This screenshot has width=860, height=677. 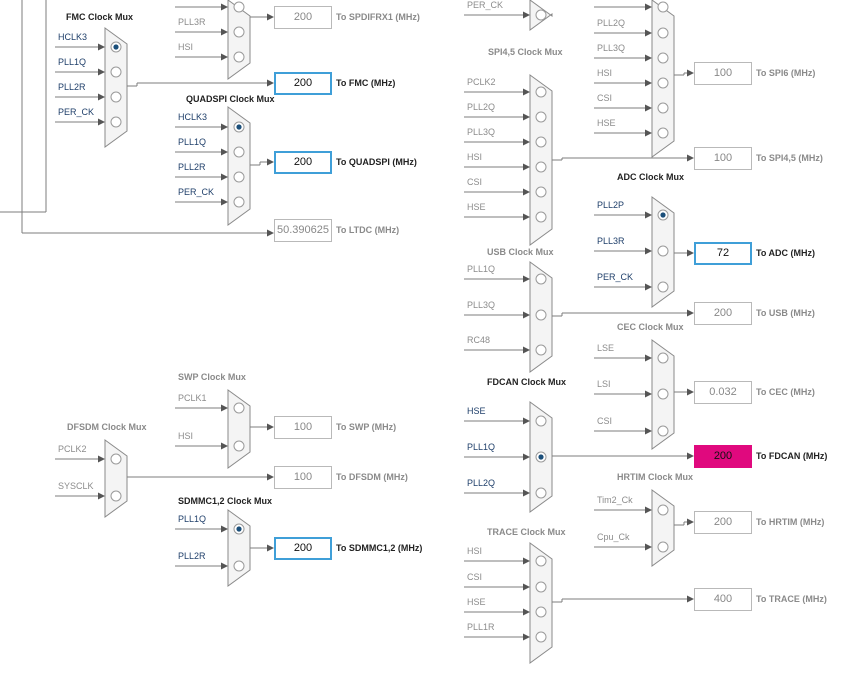 I want to click on swp-clock-mux-title: SWP Clock Mux, so click(x=212, y=377).